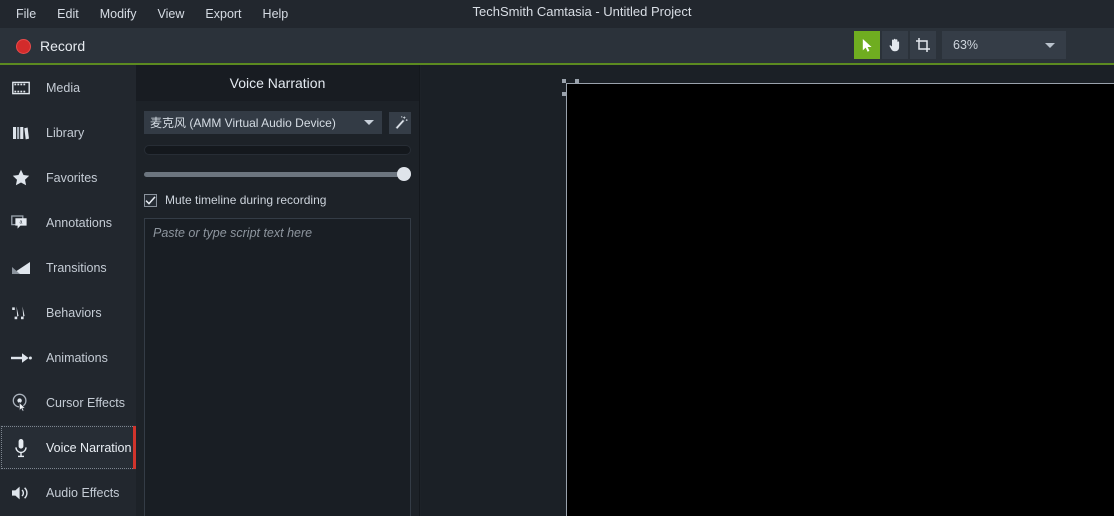  I want to click on sidebar-item-label: Library, so click(65, 132).